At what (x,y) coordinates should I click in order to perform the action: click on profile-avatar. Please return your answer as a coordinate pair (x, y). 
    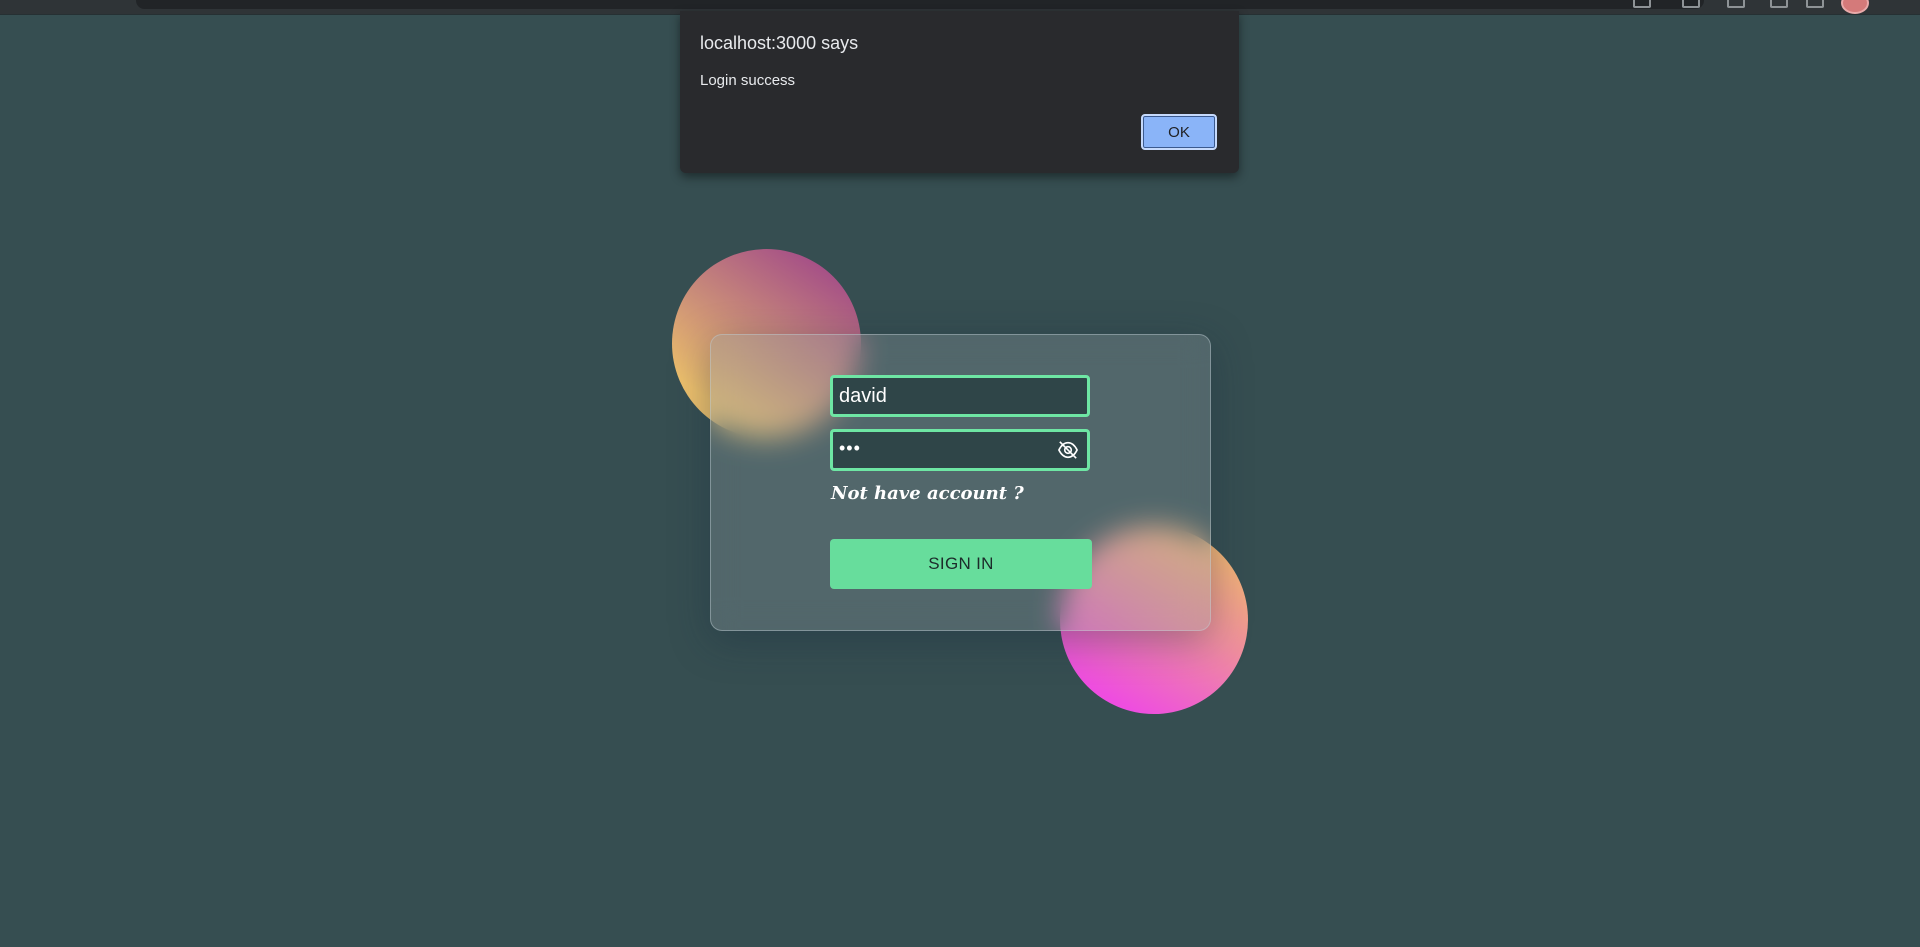
    Looking at the image, I should click on (1855, 7).